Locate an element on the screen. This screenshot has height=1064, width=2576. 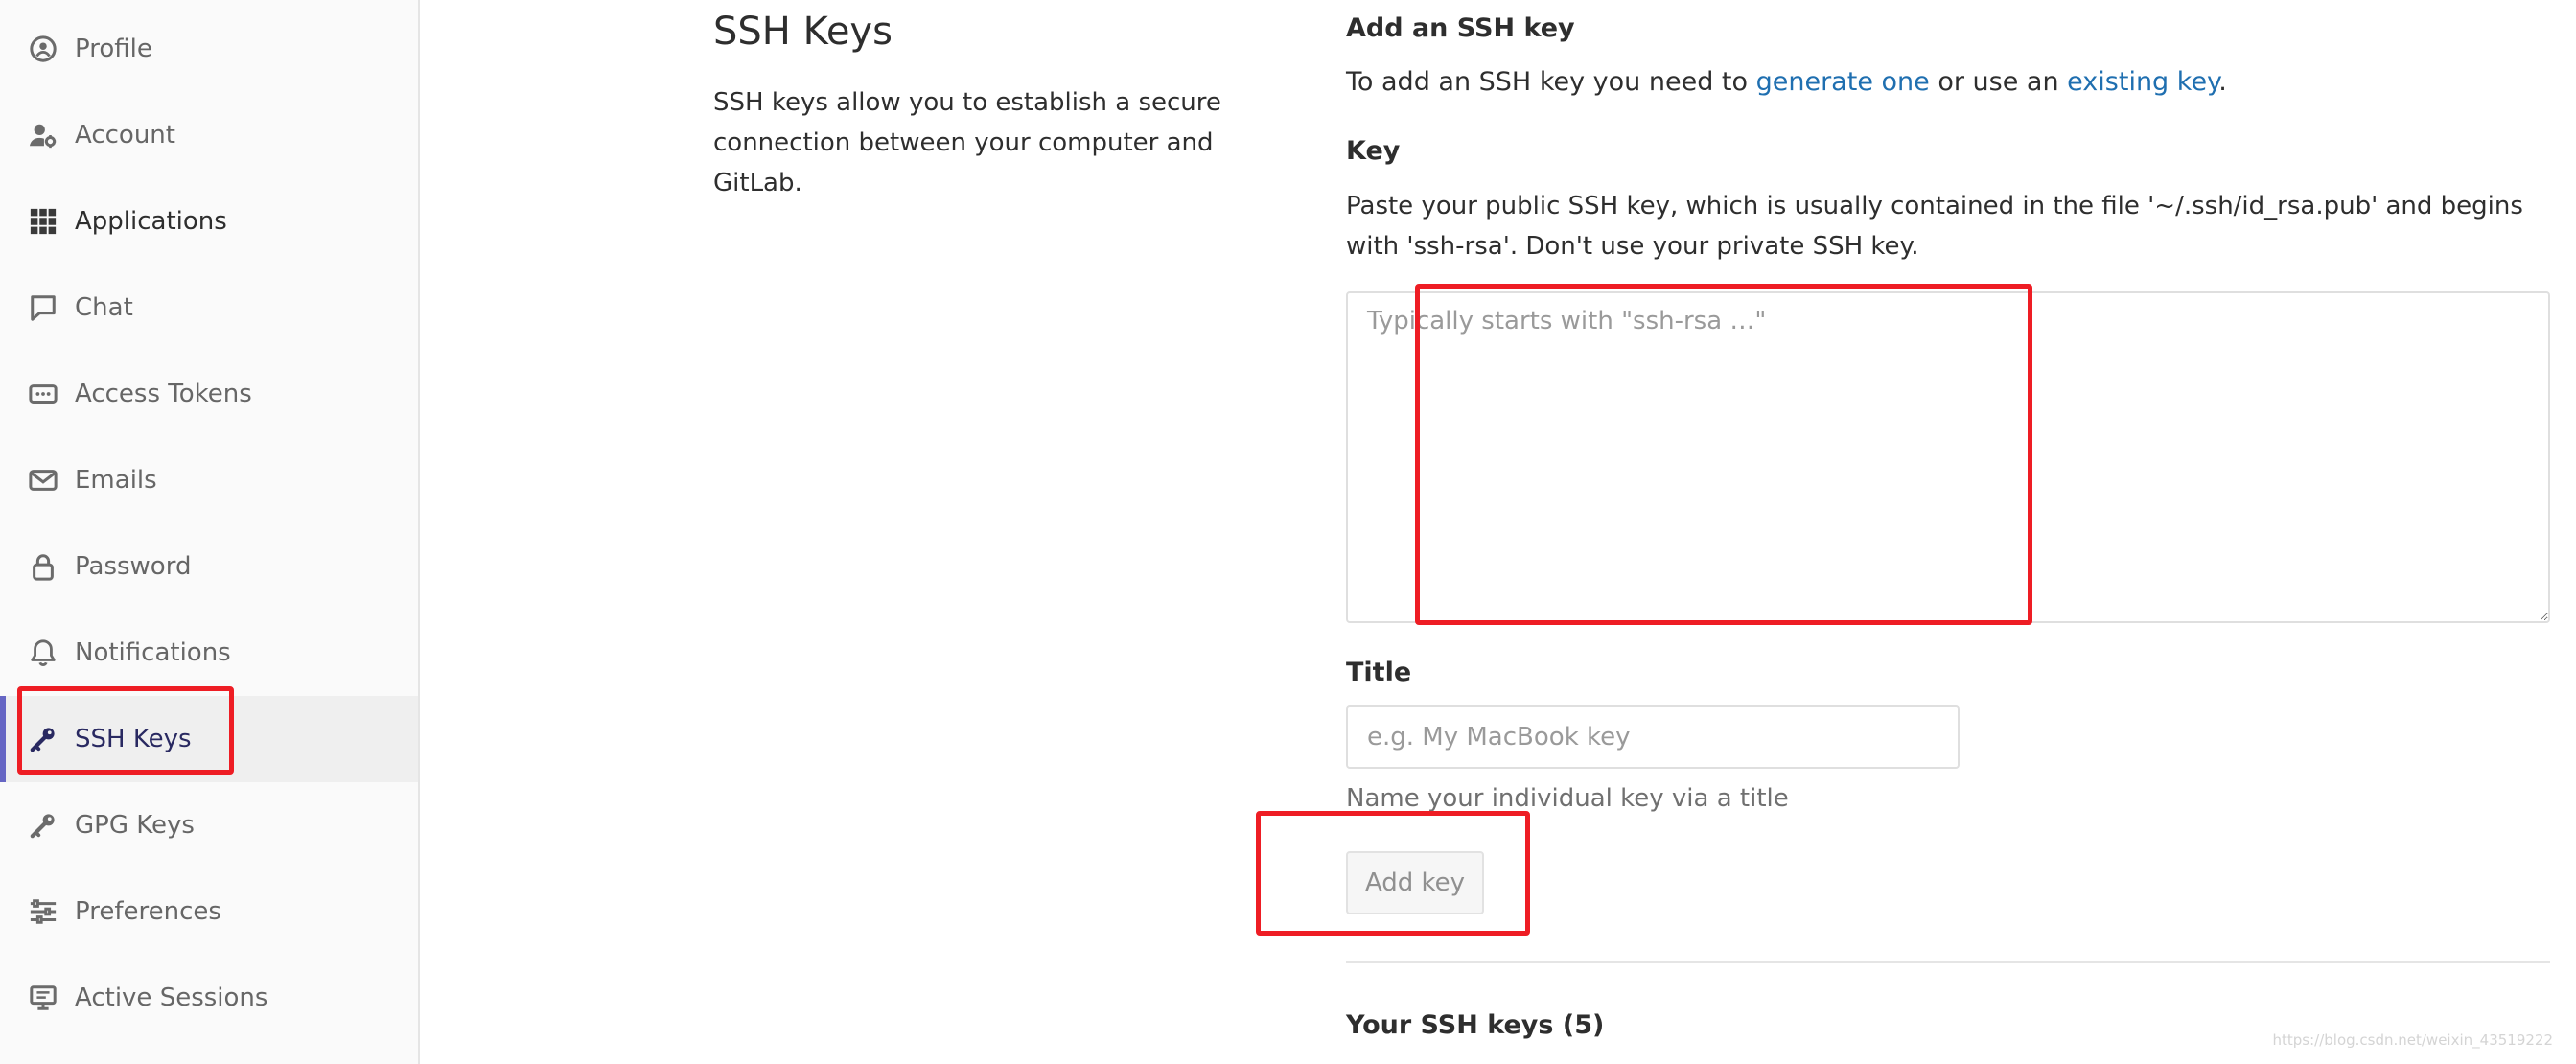
applications-icon is located at coordinates (44, 221).